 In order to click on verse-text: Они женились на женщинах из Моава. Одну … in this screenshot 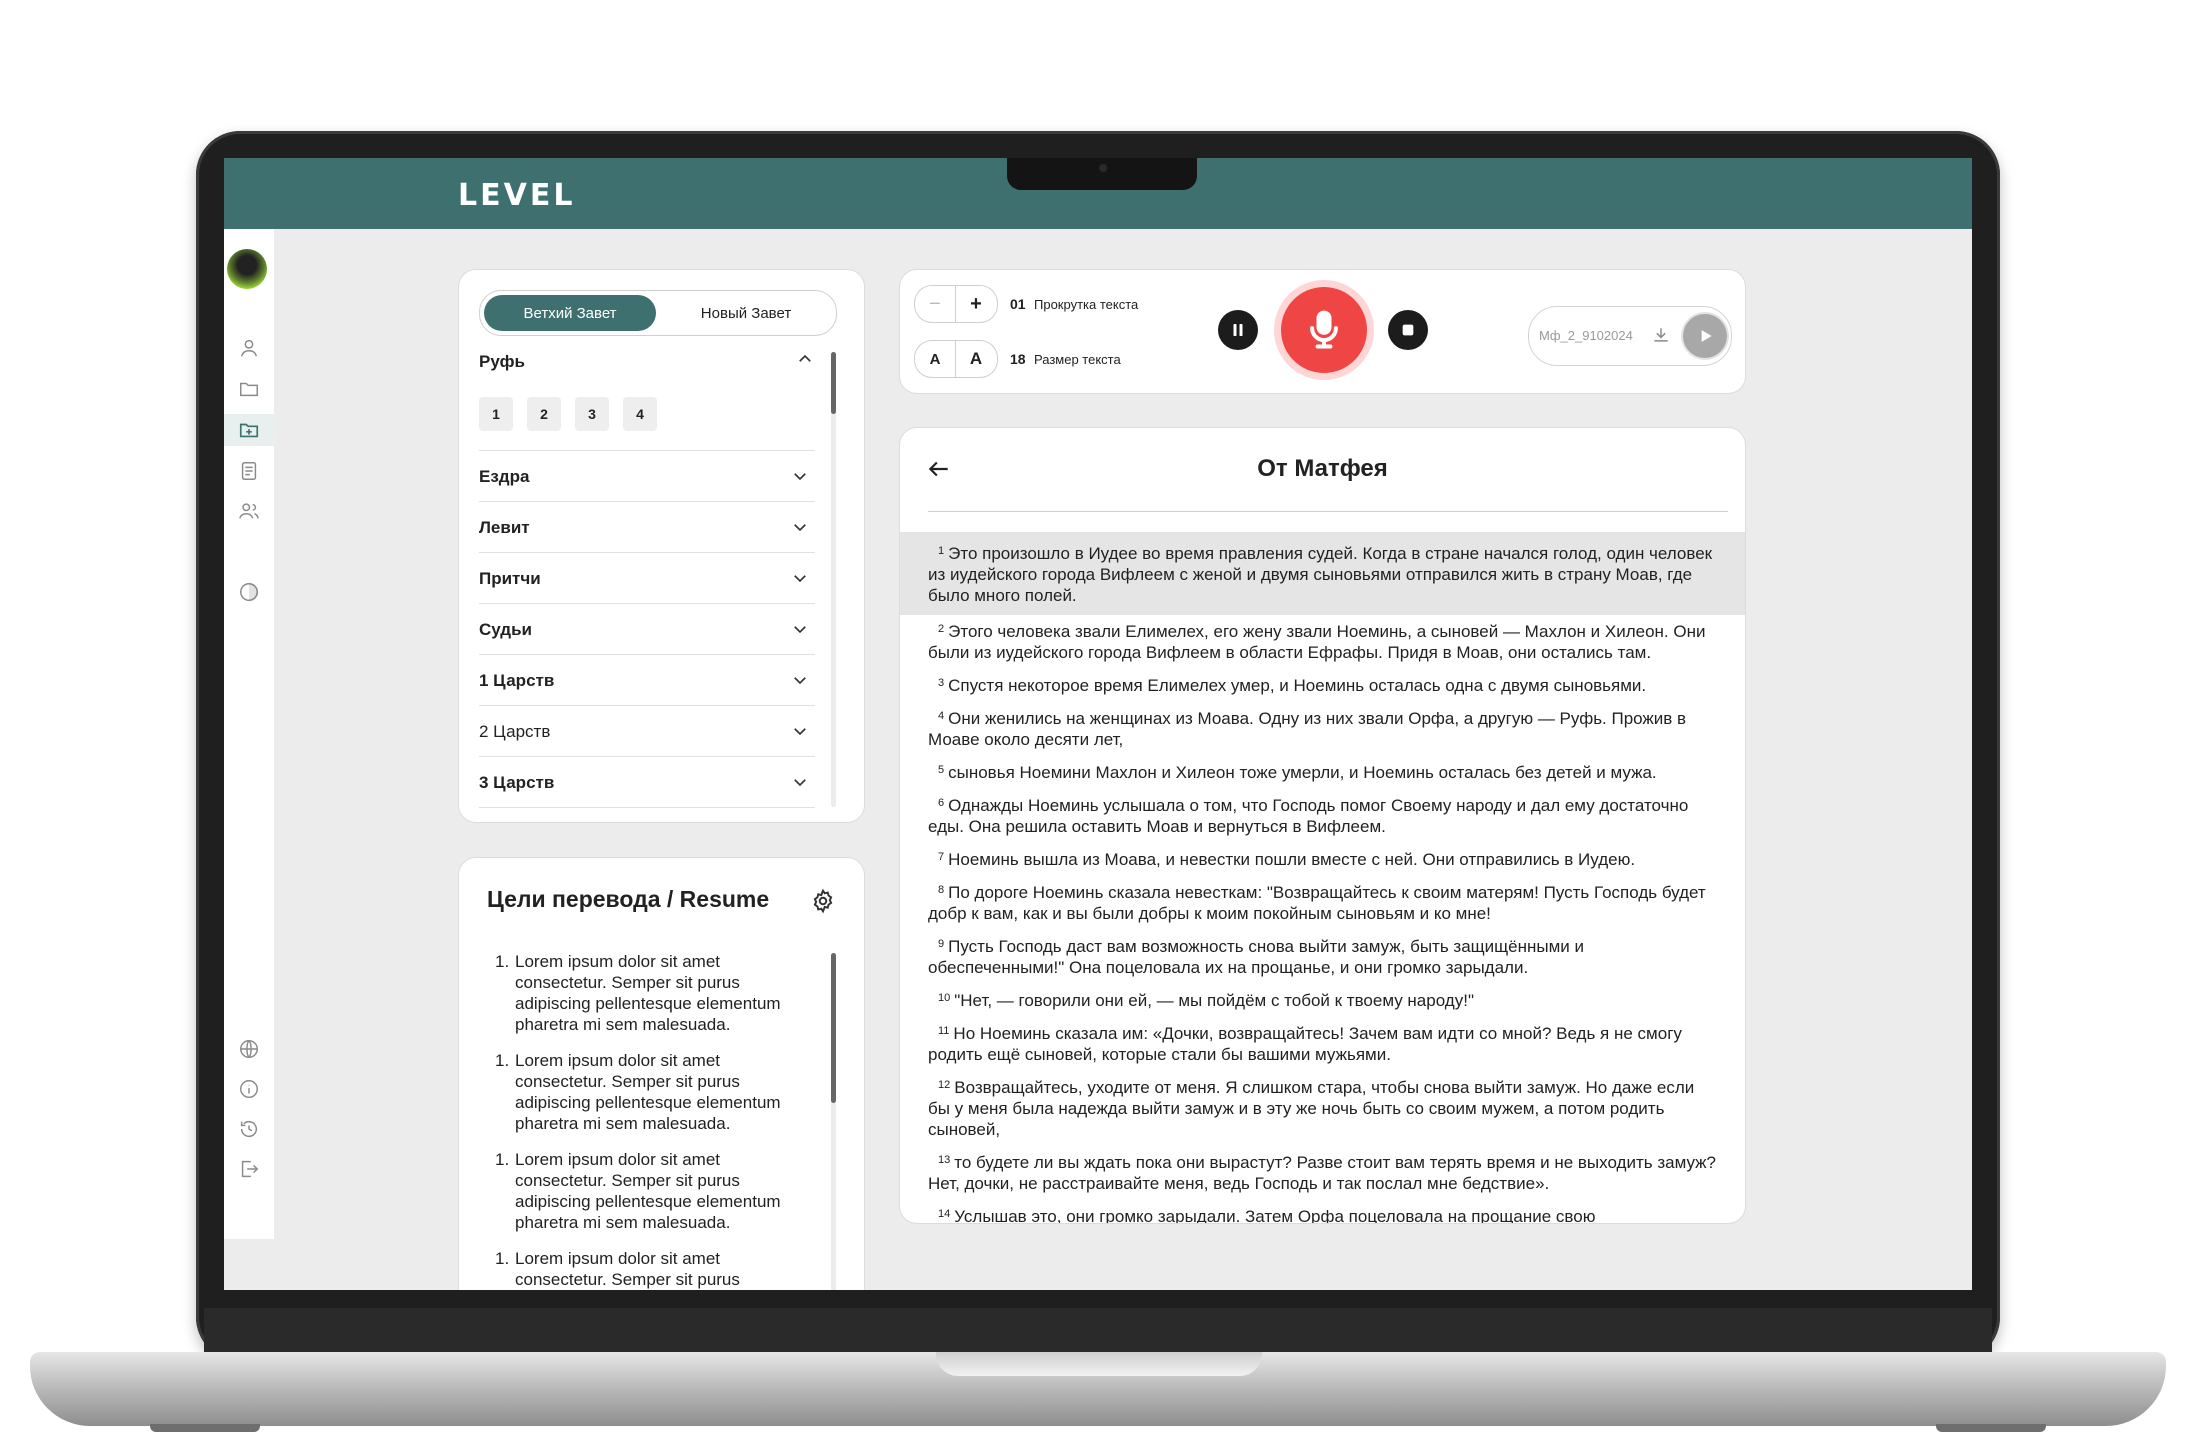, I will do `click(1307, 729)`.